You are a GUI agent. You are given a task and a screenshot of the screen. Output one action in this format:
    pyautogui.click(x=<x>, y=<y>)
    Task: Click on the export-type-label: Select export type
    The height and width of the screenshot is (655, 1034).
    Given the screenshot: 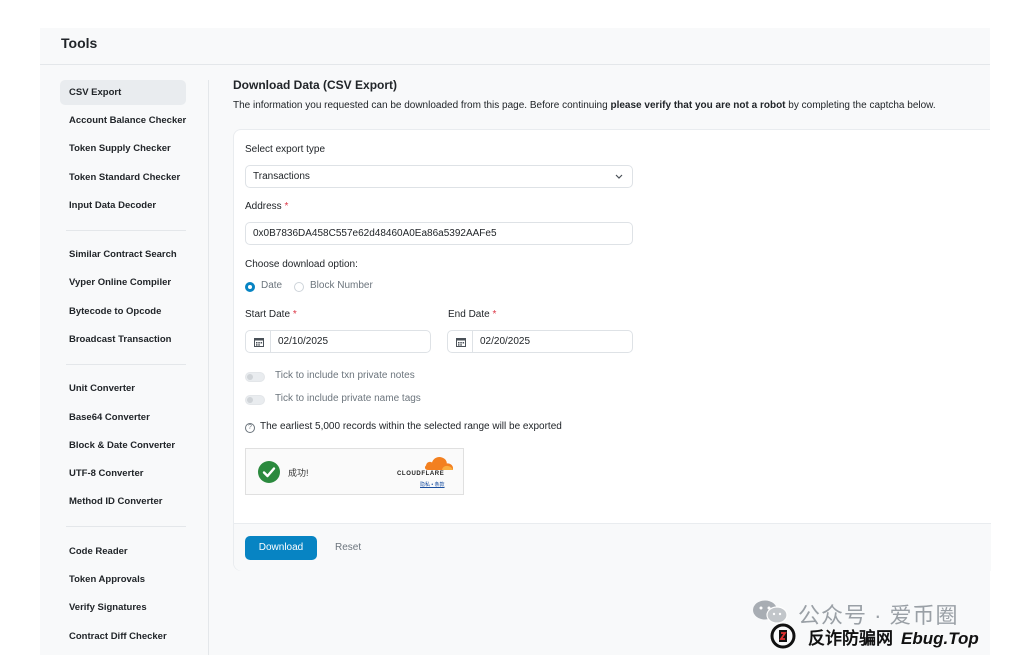 What is the action you would take?
    pyautogui.click(x=285, y=149)
    